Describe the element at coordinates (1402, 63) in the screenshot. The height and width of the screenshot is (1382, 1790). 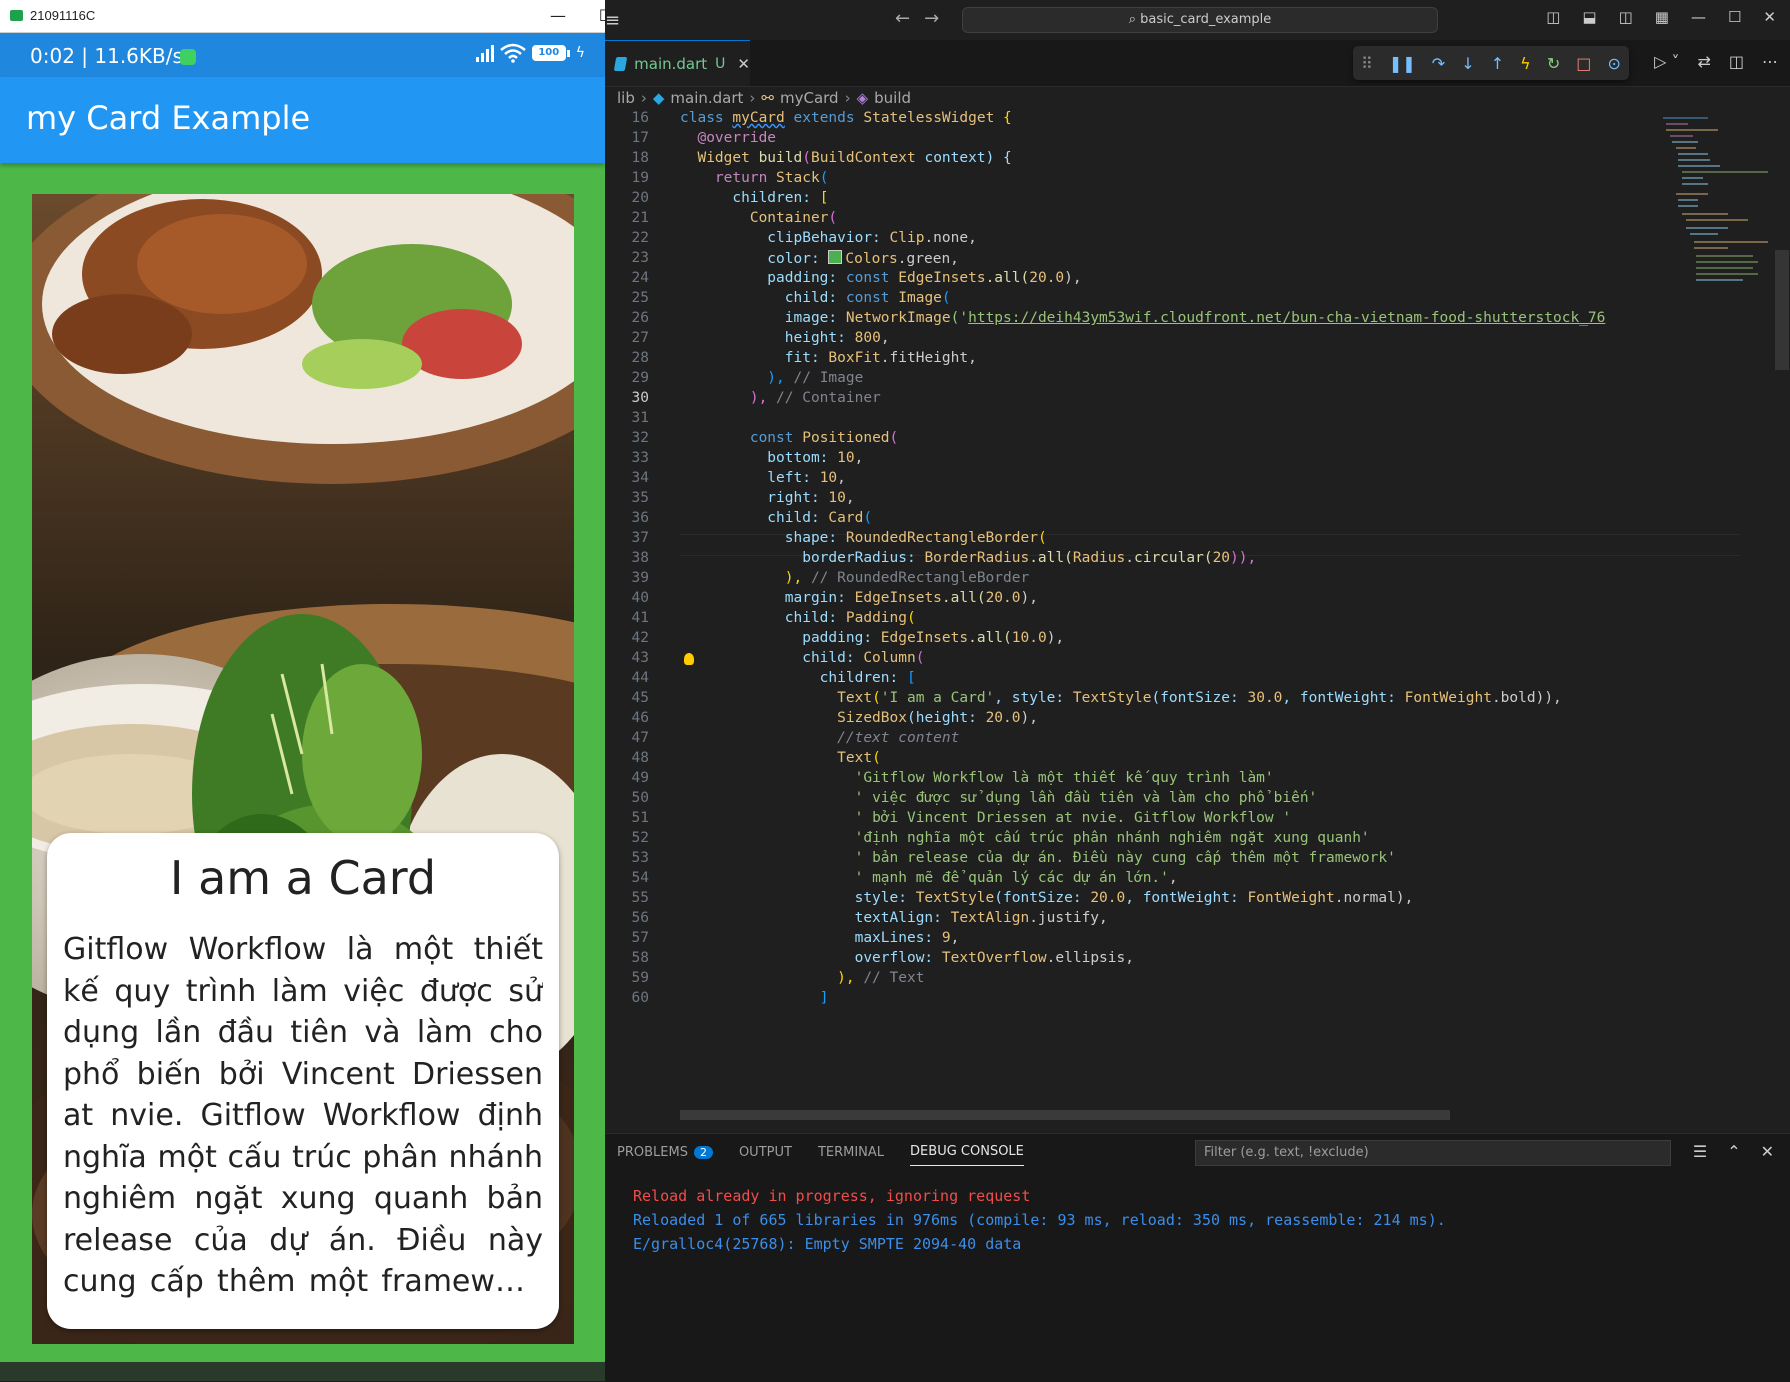
I see `pause-icon: ❚❚` at that location.